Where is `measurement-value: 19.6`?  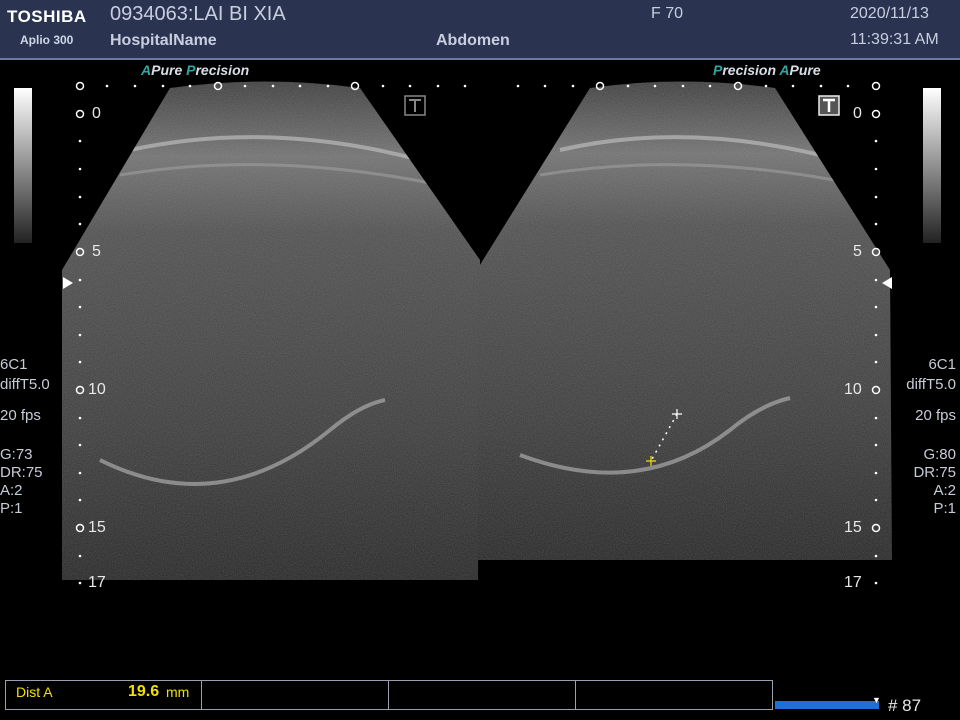
measurement-value: 19.6 is located at coordinates (144, 691).